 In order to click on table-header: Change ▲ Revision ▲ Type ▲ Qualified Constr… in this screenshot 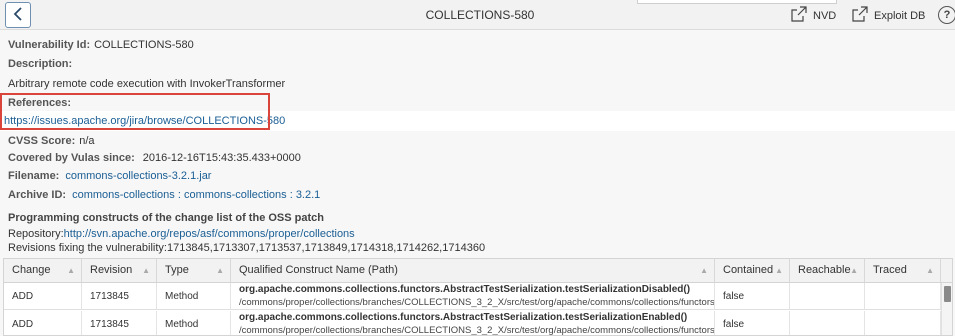, I will do `click(478, 271)`.